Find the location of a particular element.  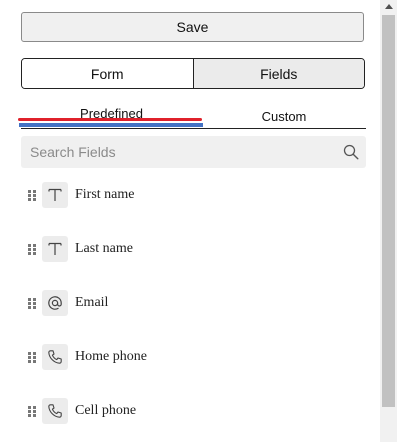

search-box is located at coordinates (193, 152).